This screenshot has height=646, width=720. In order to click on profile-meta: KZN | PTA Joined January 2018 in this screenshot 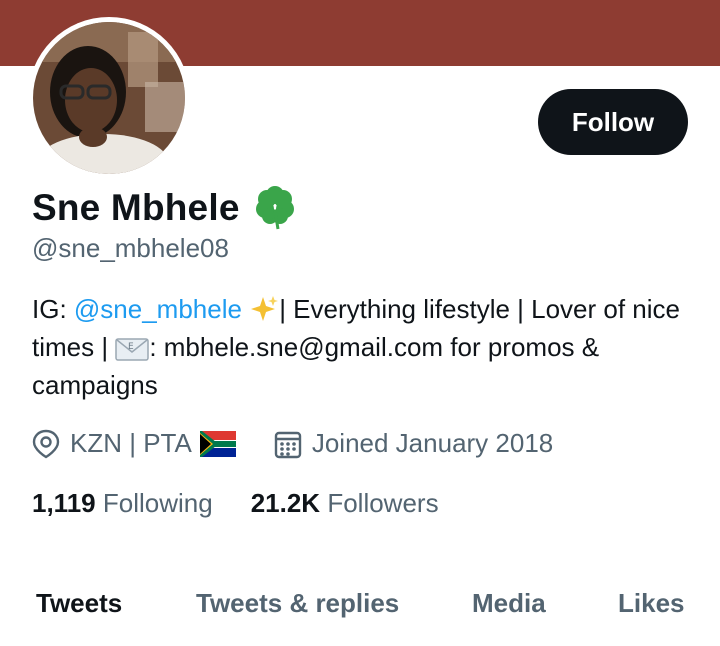, I will do `click(292, 443)`.